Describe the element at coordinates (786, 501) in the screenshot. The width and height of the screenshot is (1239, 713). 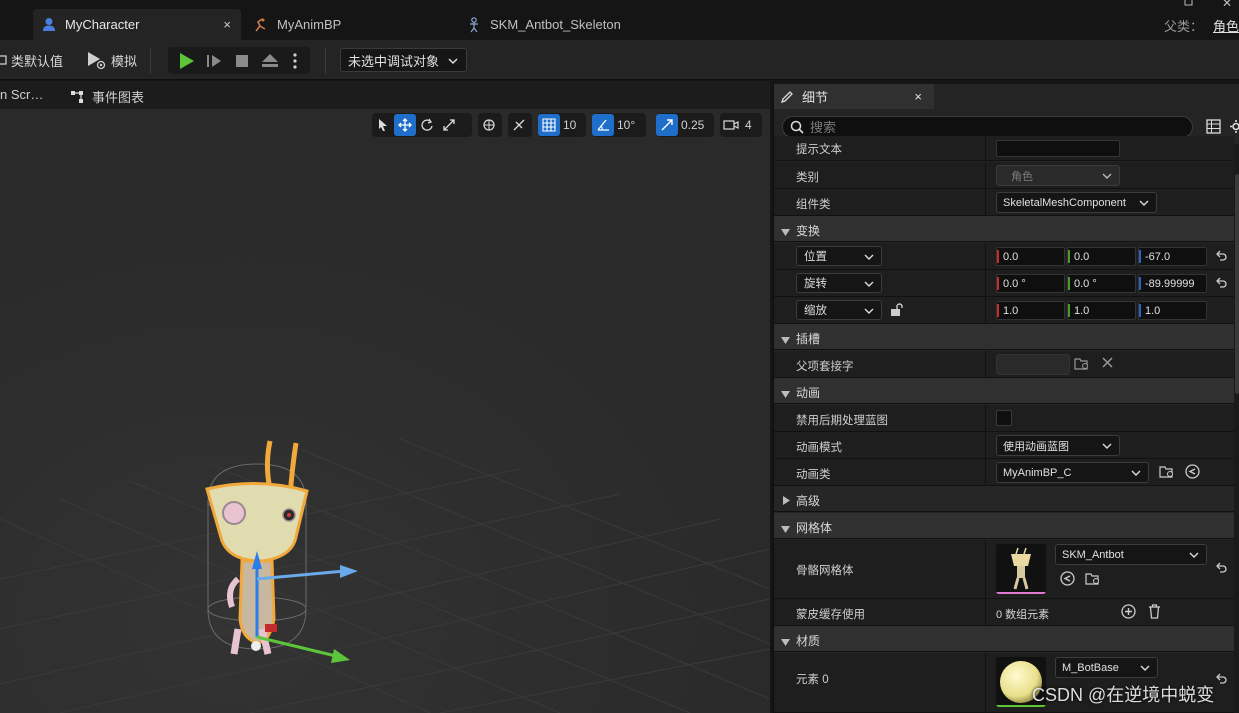
I see `collapsed-triangle-icon` at that location.